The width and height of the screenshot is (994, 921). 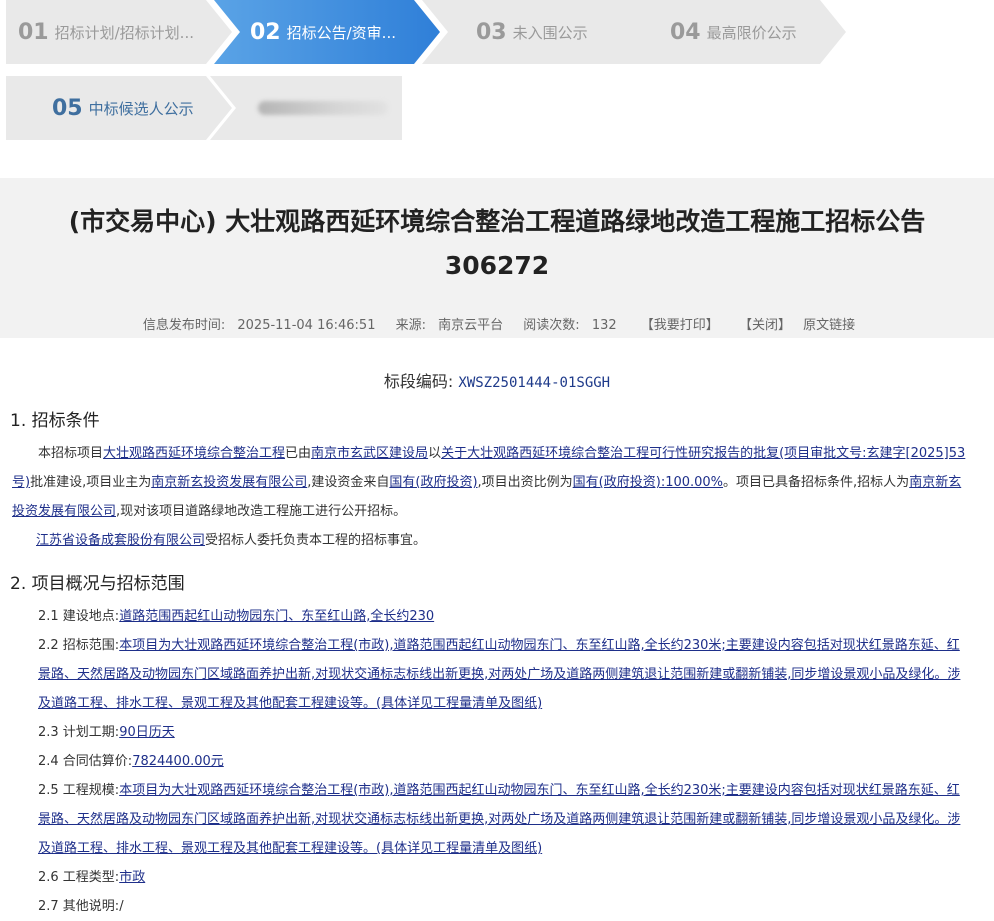 What do you see at coordinates (505, 761) in the screenshot?
I see `list-item-2-4: 2.4 合同估算价:7824400.00元` at bounding box center [505, 761].